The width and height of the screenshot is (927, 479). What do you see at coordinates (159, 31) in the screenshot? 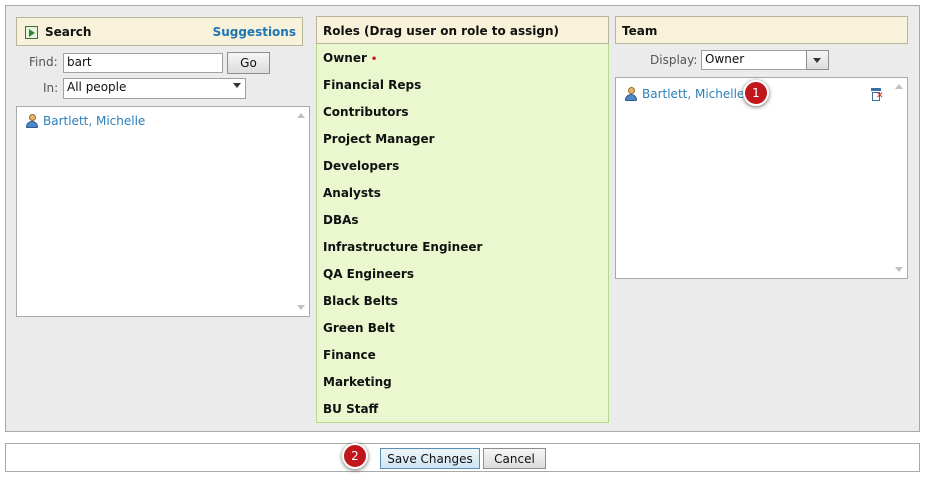
I see `search-header: Search Suggestions` at bounding box center [159, 31].